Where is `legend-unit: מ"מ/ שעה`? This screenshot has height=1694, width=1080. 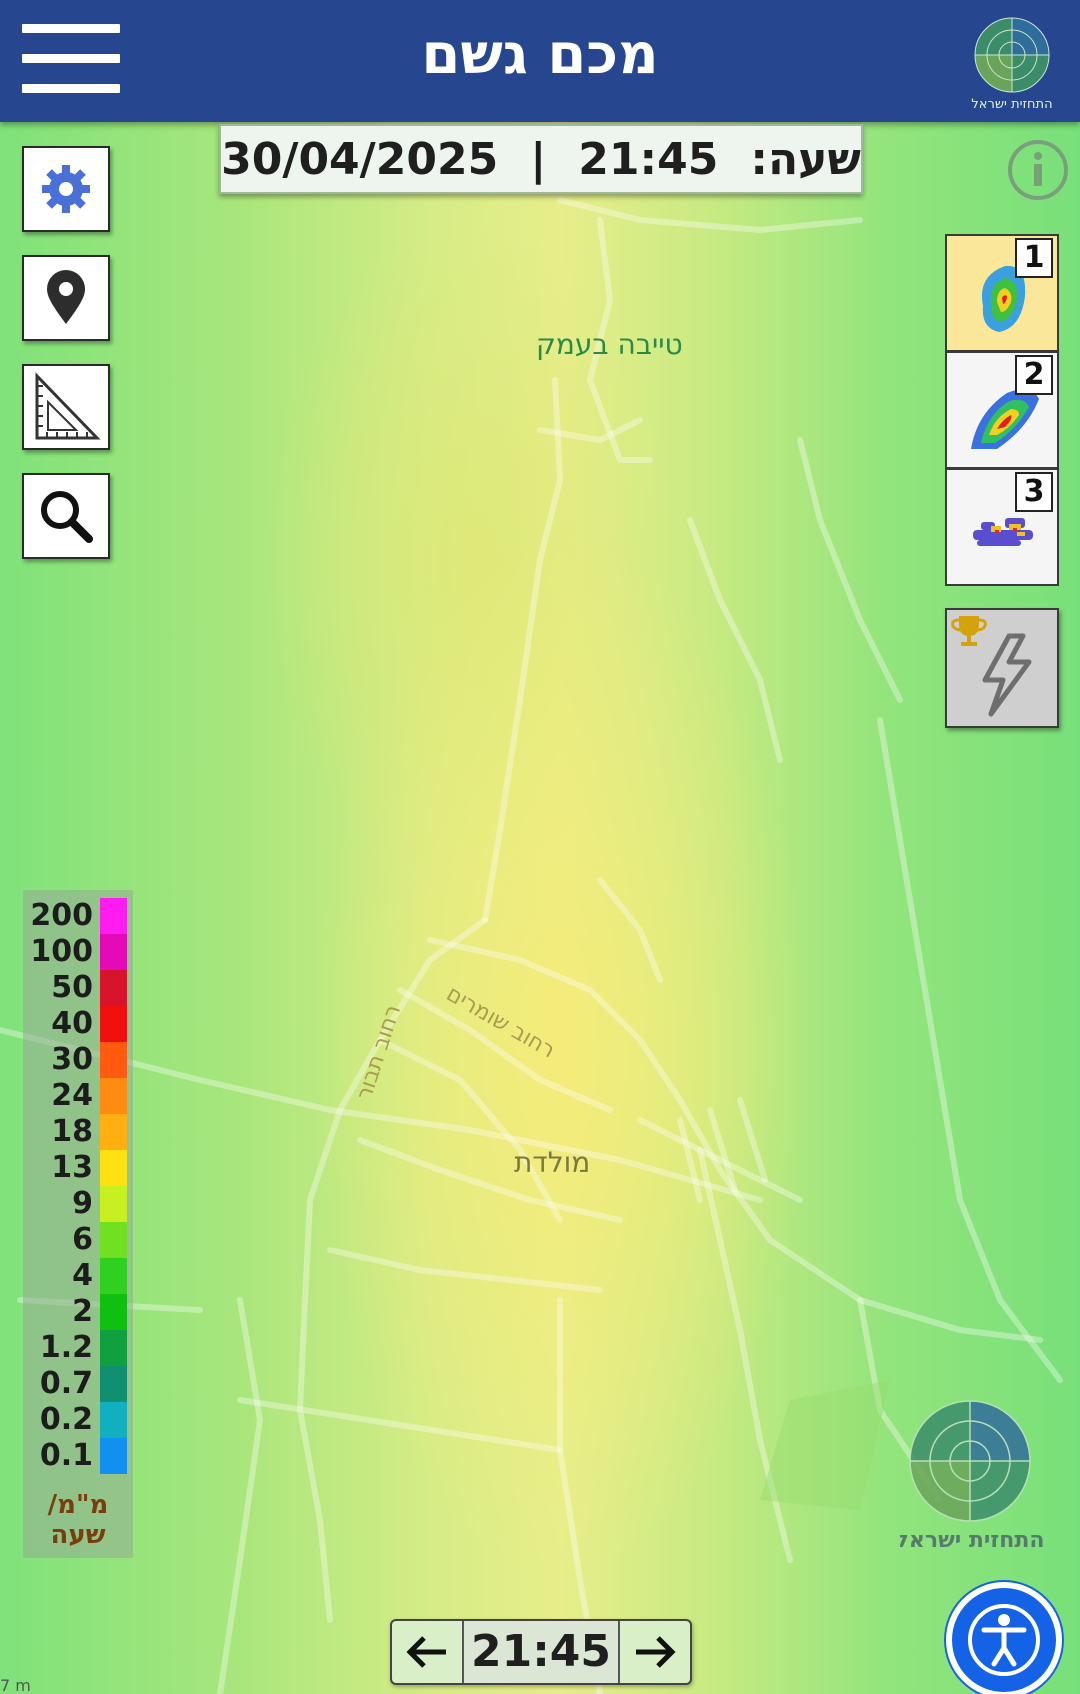 legend-unit: מ"מ/ שעה is located at coordinates (78, 1520).